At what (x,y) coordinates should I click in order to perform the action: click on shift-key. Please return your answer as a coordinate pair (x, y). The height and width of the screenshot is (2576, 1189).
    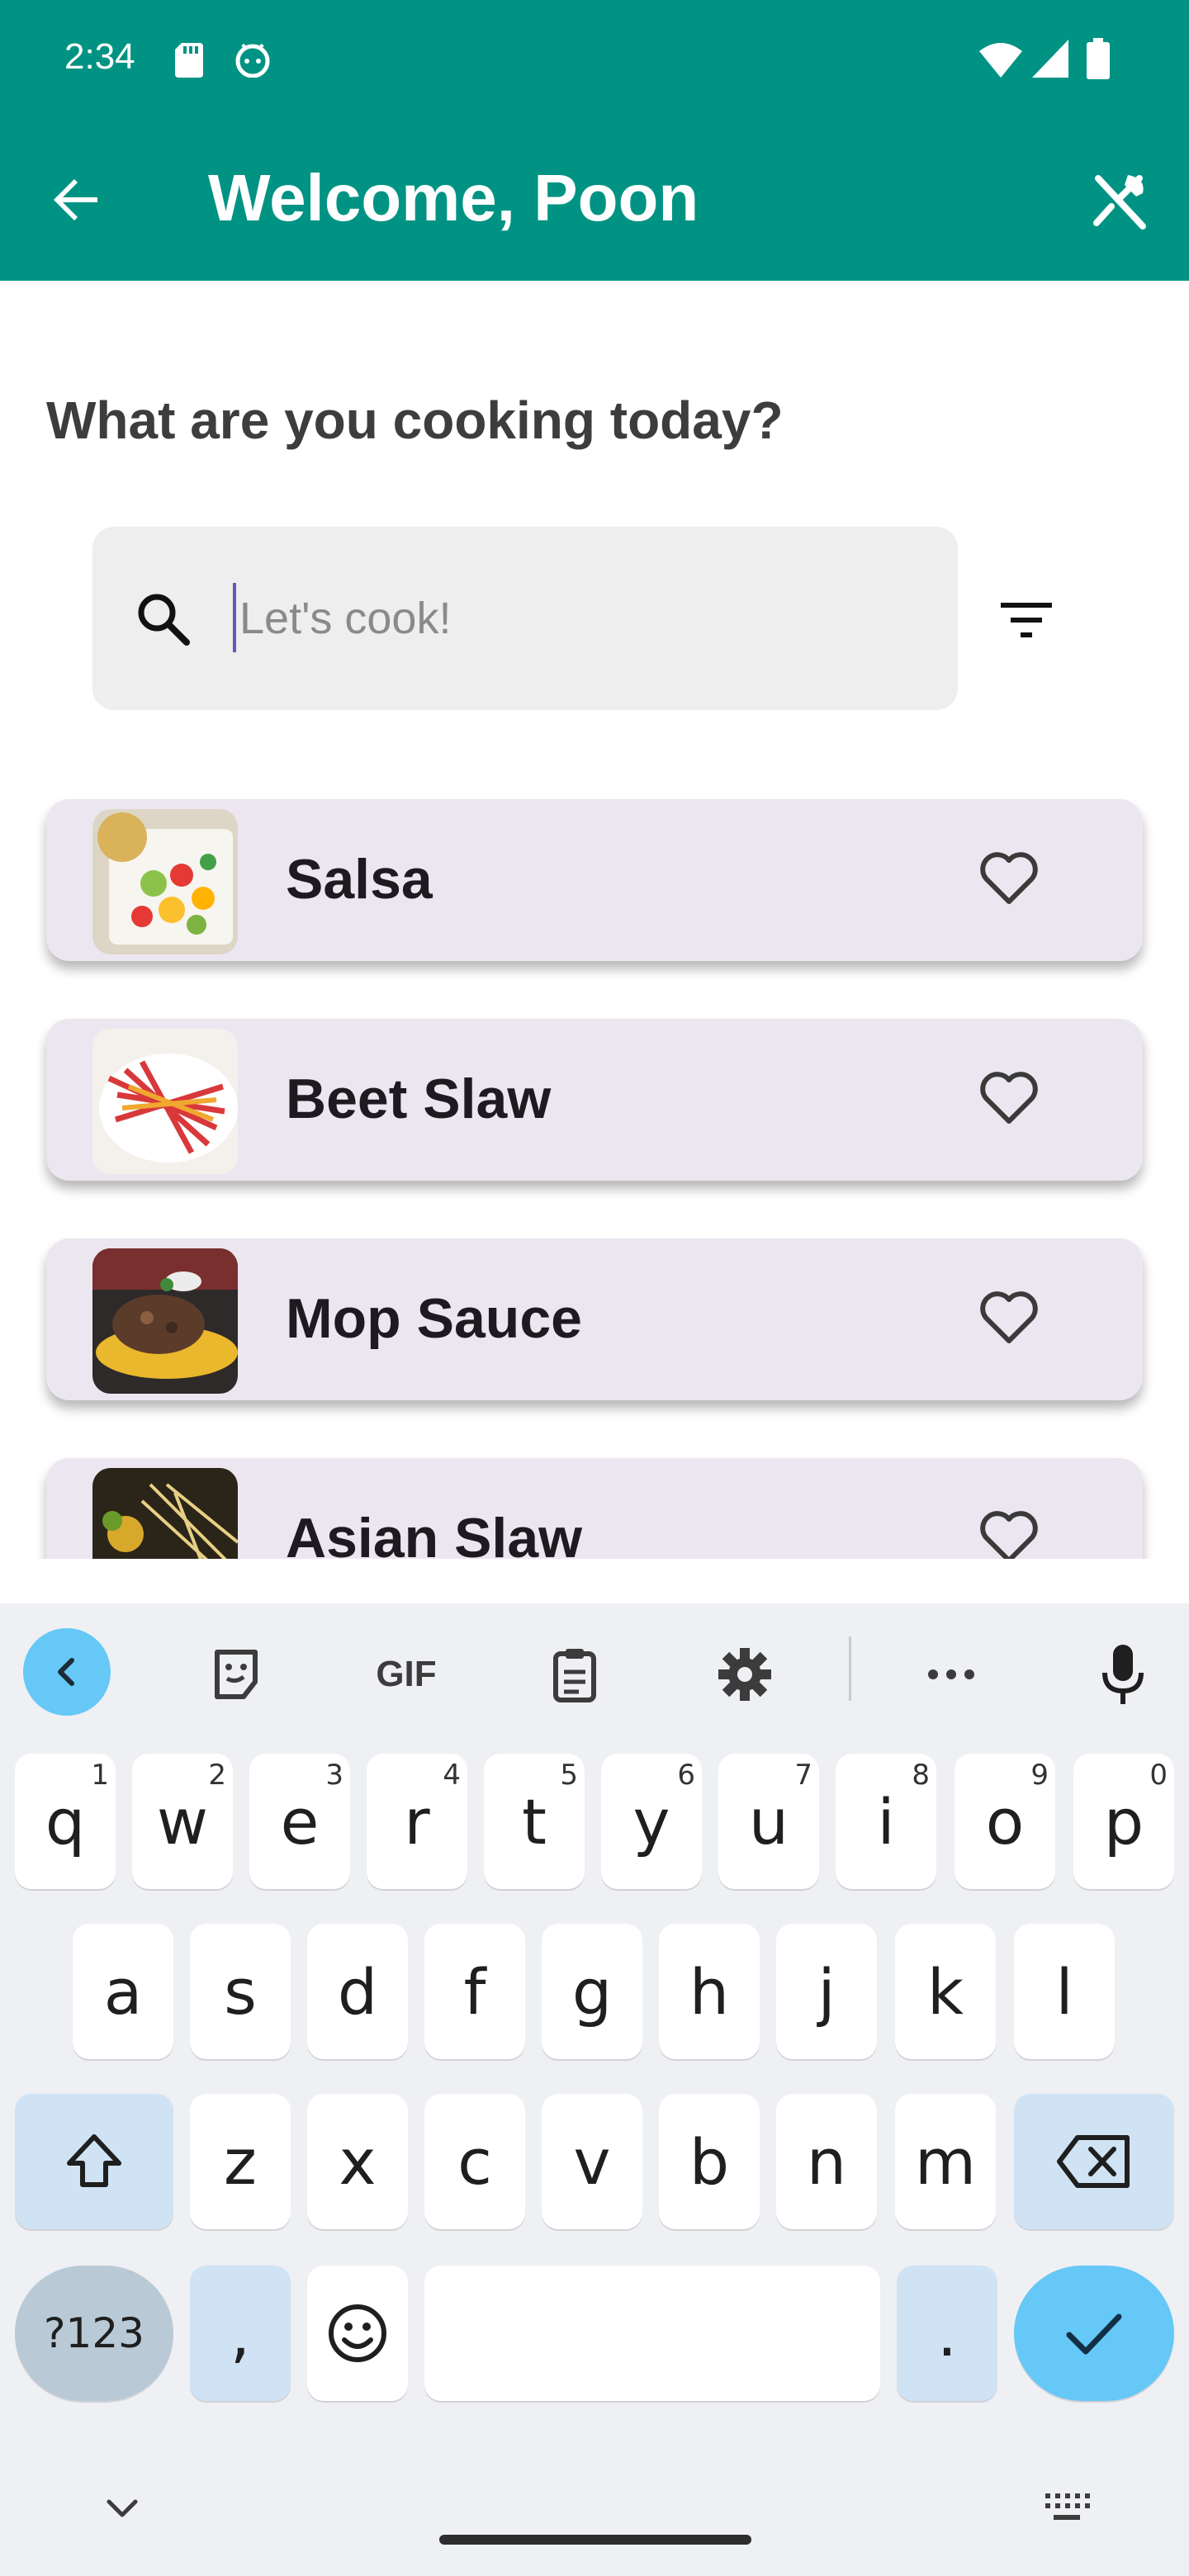
    Looking at the image, I should click on (94, 2161).